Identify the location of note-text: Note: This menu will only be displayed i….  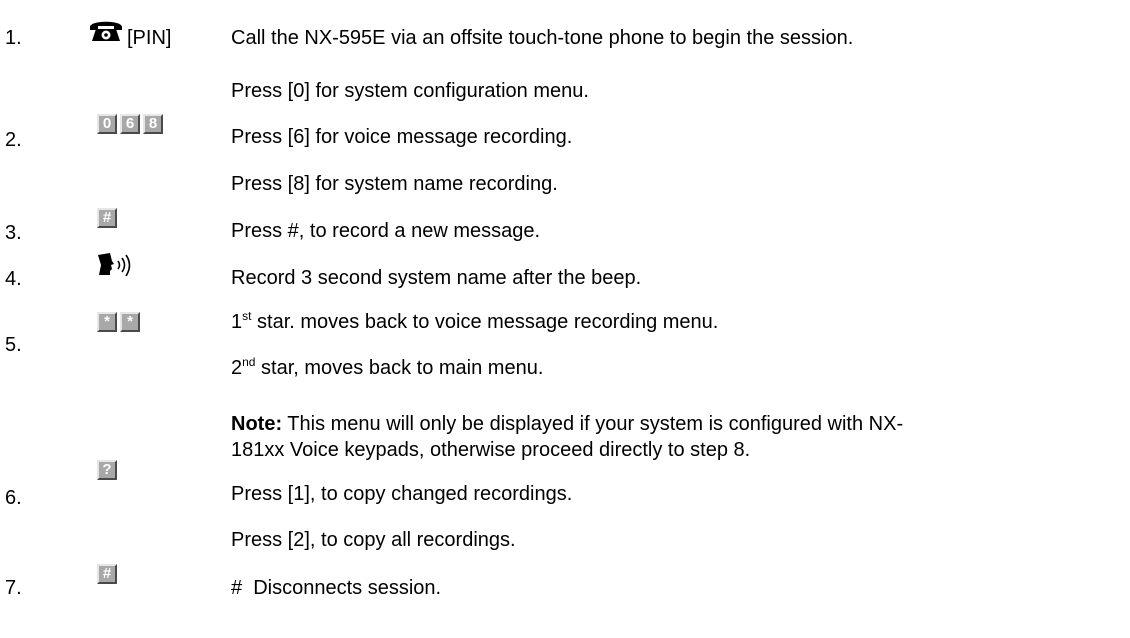
(567, 424).